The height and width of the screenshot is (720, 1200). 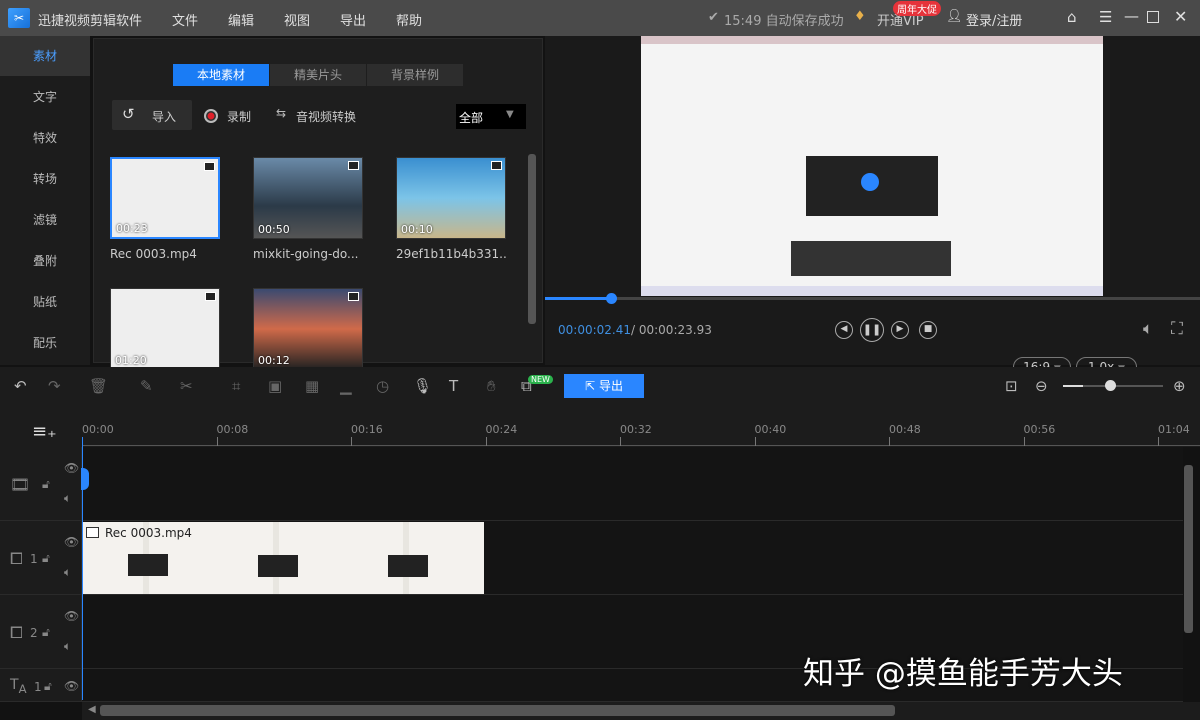 I want to click on playback-progress, so click(x=872, y=298).